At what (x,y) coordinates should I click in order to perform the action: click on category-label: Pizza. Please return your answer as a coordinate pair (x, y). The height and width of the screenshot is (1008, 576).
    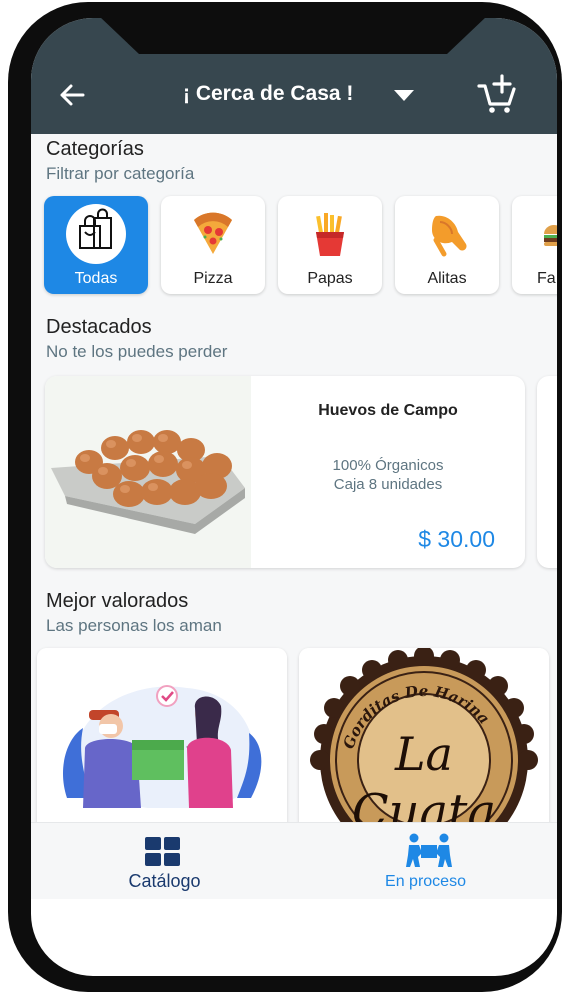
    Looking at the image, I should click on (213, 278).